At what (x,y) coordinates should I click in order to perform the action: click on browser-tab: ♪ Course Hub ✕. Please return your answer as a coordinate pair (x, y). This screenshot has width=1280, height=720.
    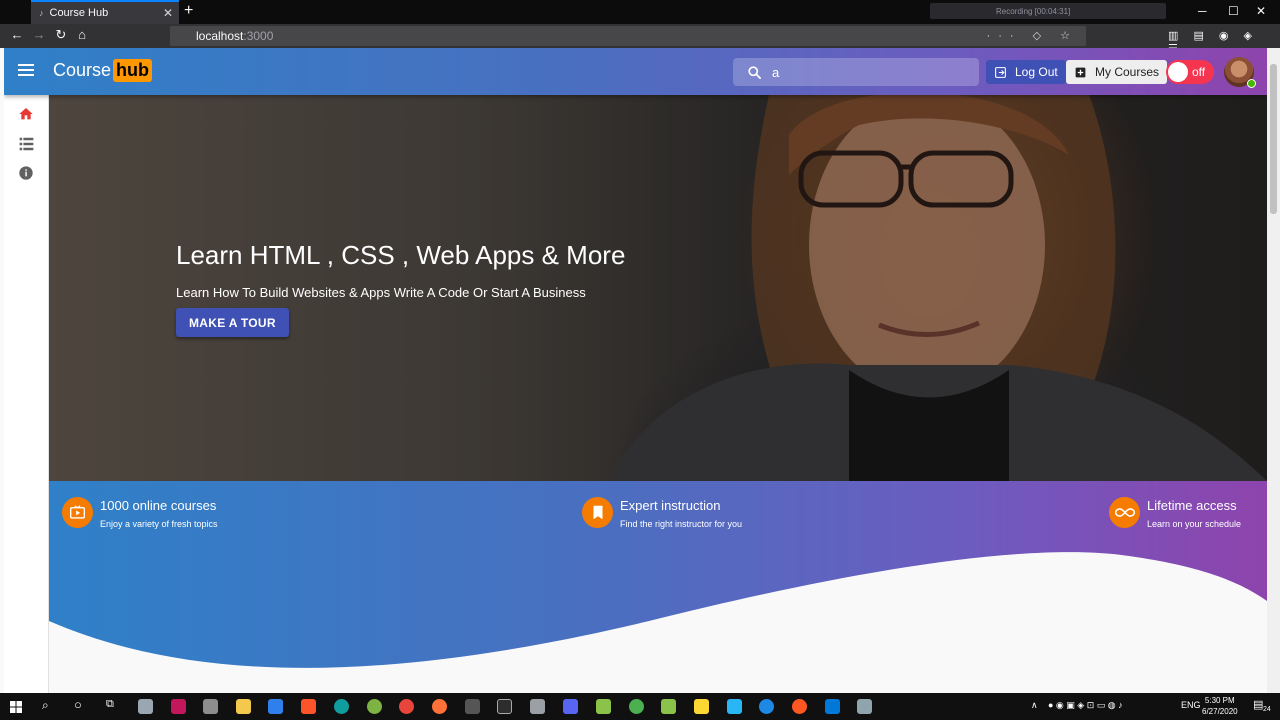
    Looking at the image, I should click on (105, 12).